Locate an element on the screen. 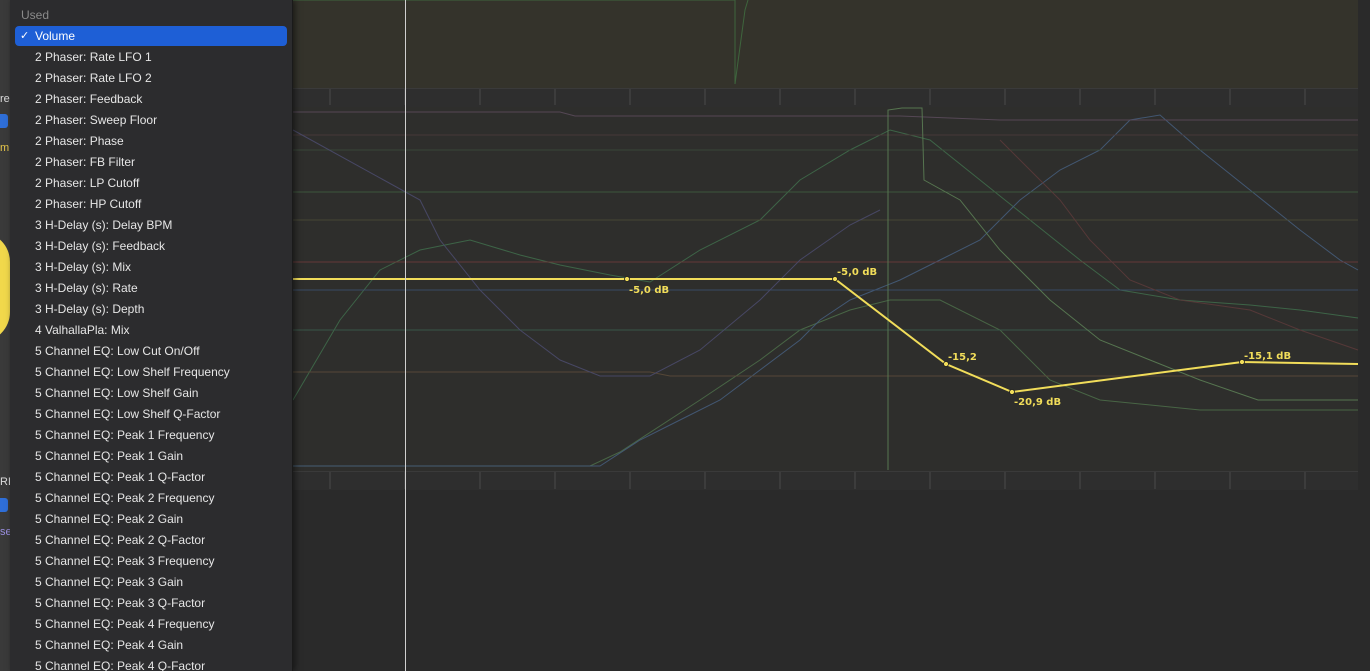 The height and width of the screenshot is (671, 1370). menu-item: 3 H-Delay (s): Delay BPM is located at coordinates (151, 225).